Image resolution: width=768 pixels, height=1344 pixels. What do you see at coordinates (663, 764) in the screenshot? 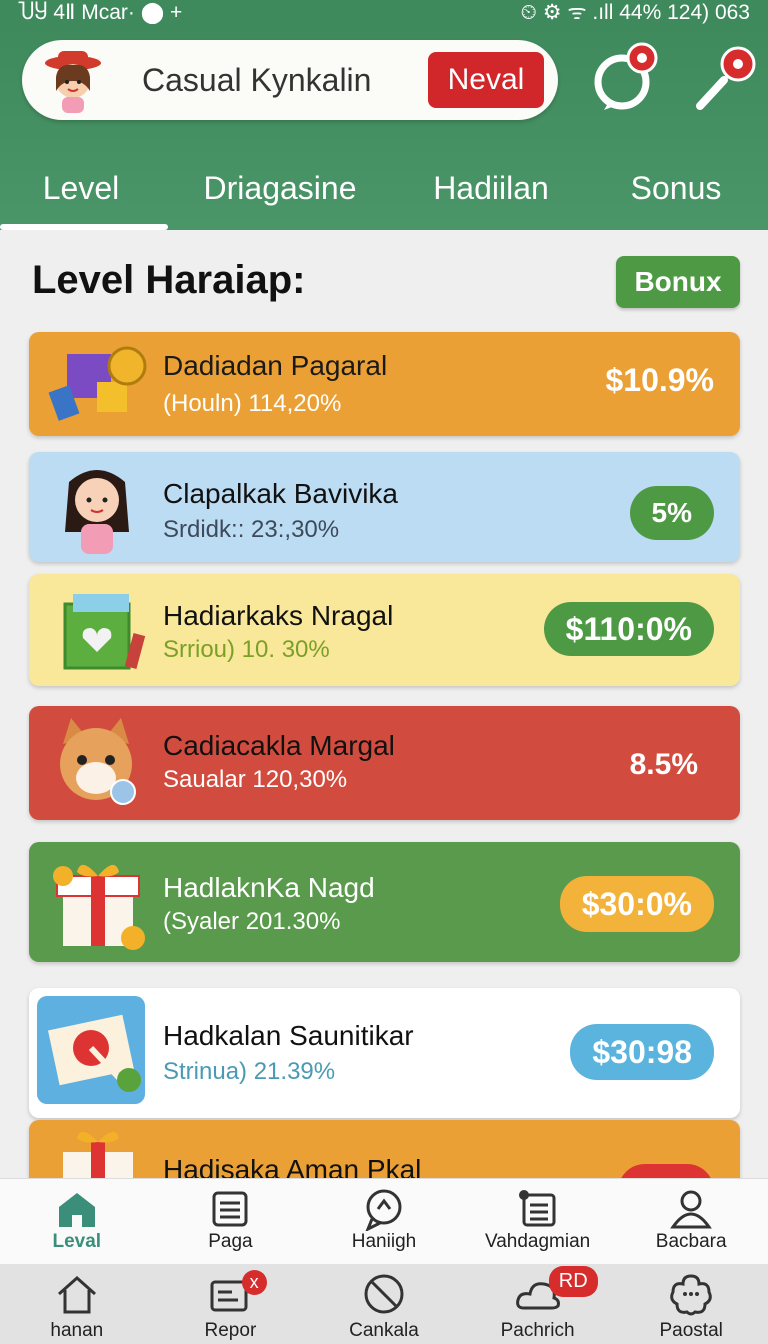
I see `item-value: 8.5%` at bounding box center [663, 764].